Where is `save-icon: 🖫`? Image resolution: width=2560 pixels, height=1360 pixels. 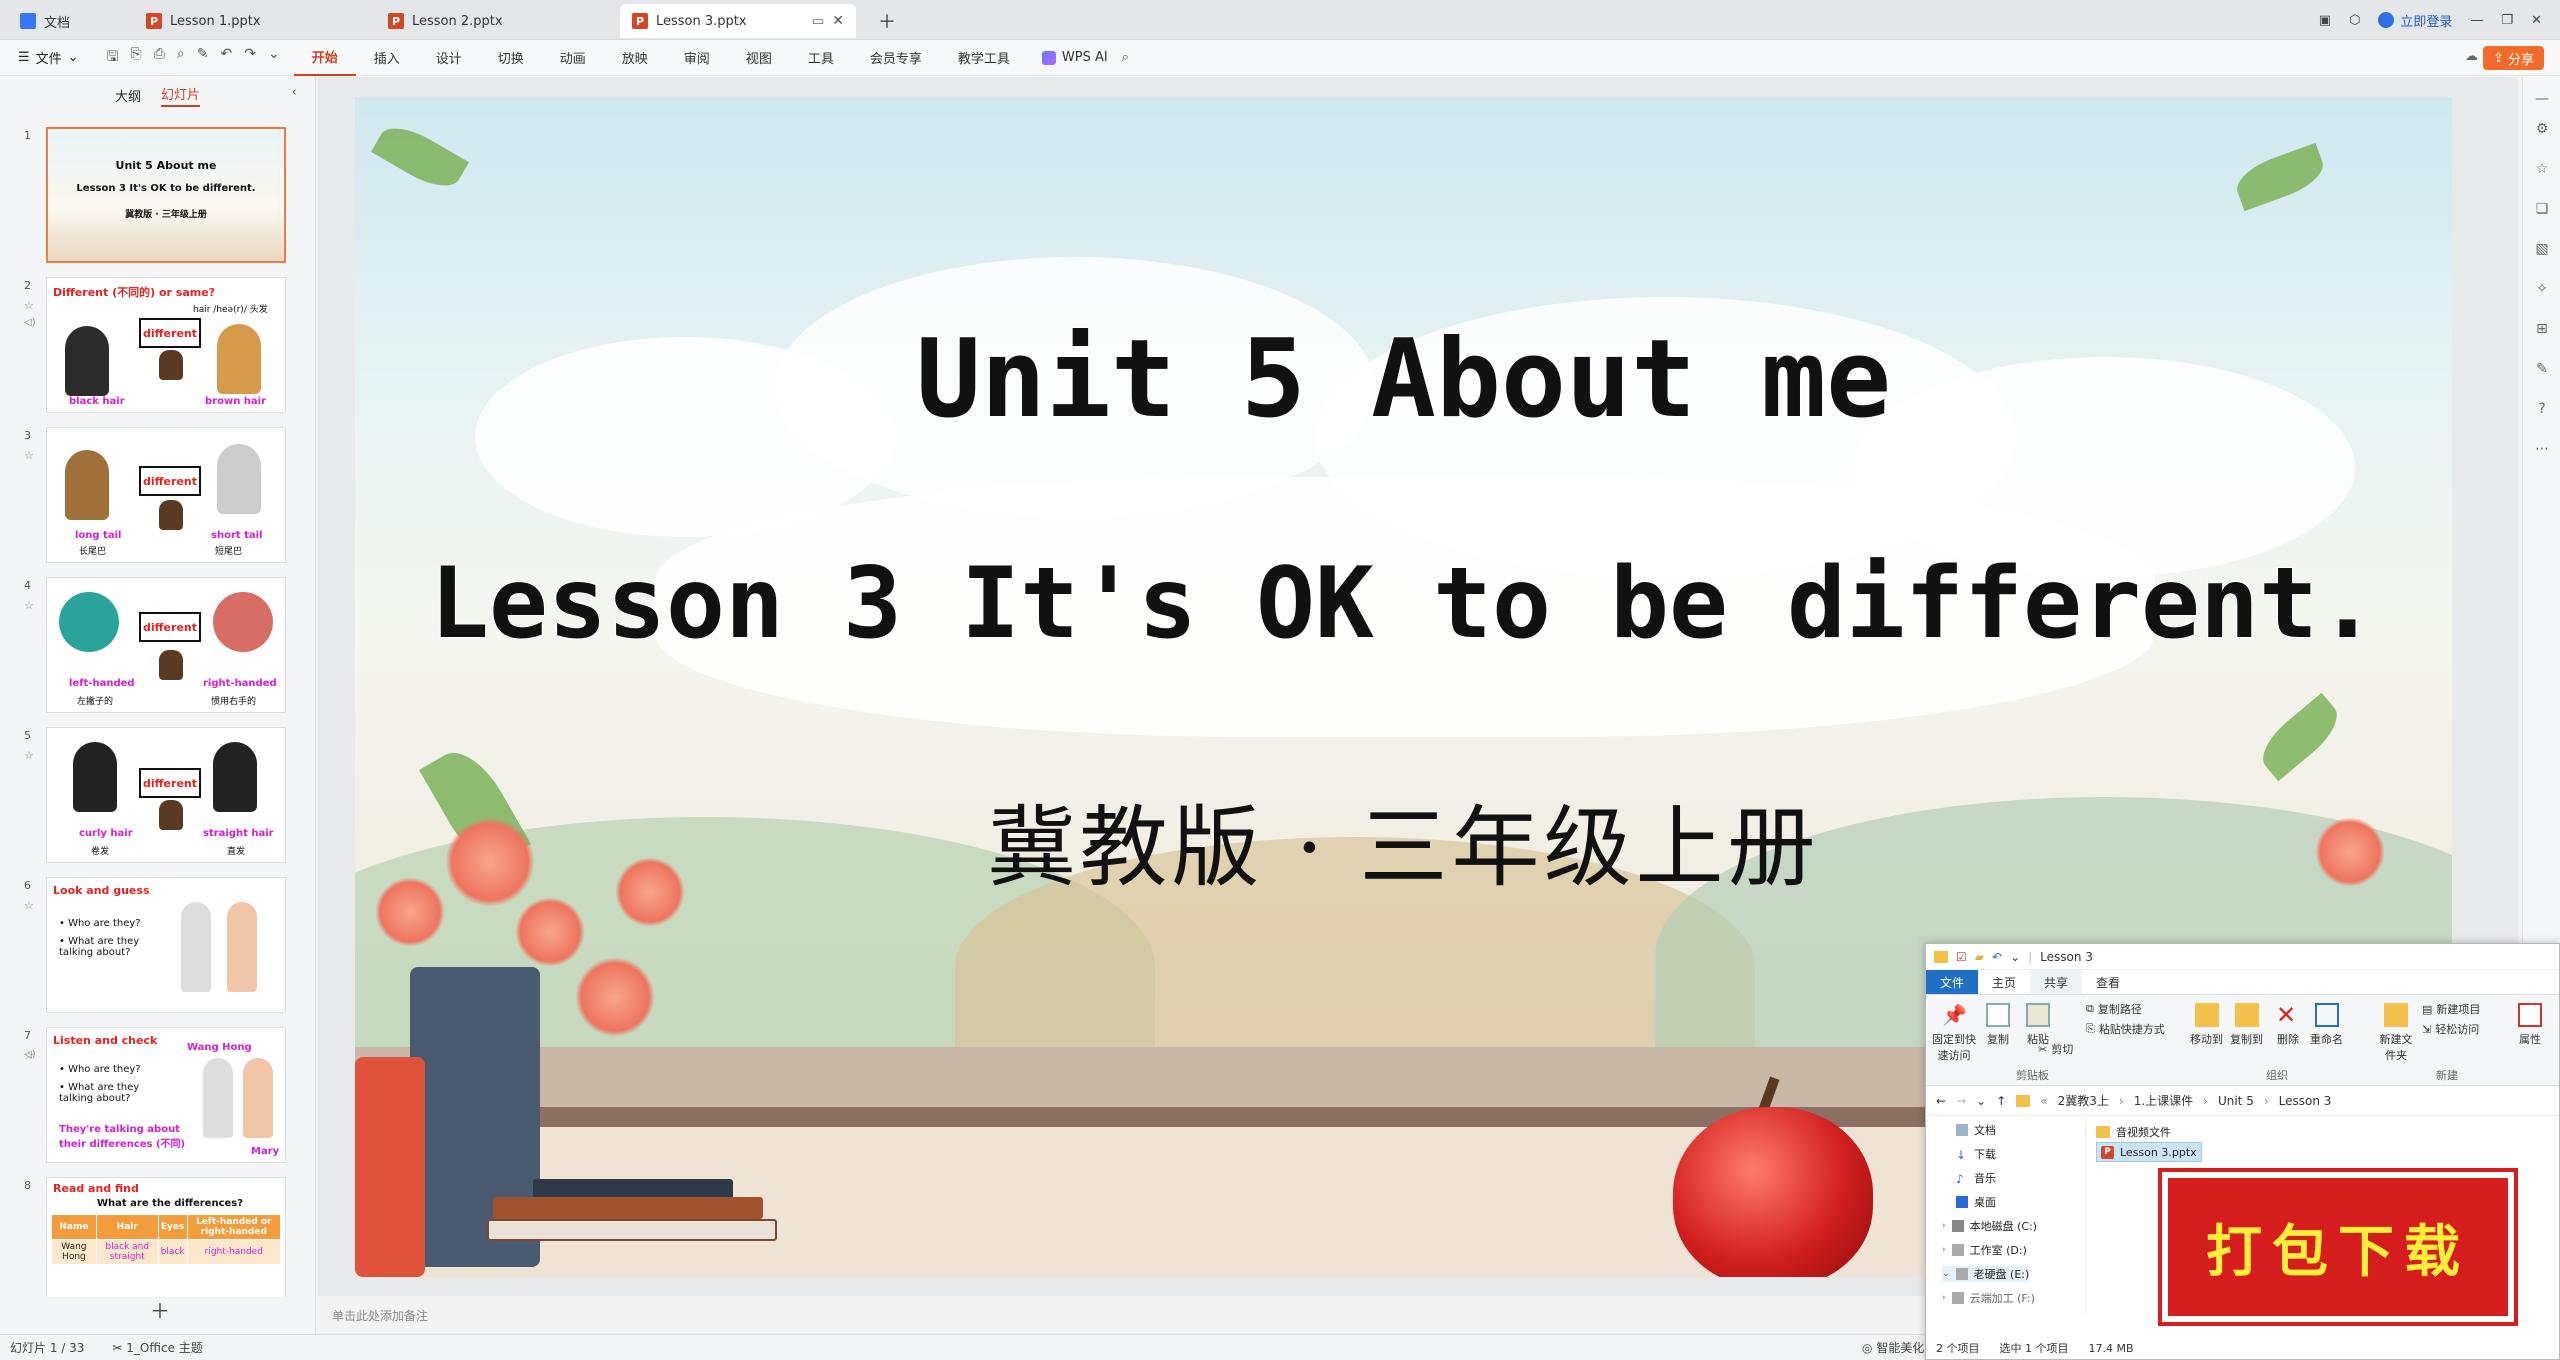
save-icon: 🖫 is located at coordinates (113, 58).